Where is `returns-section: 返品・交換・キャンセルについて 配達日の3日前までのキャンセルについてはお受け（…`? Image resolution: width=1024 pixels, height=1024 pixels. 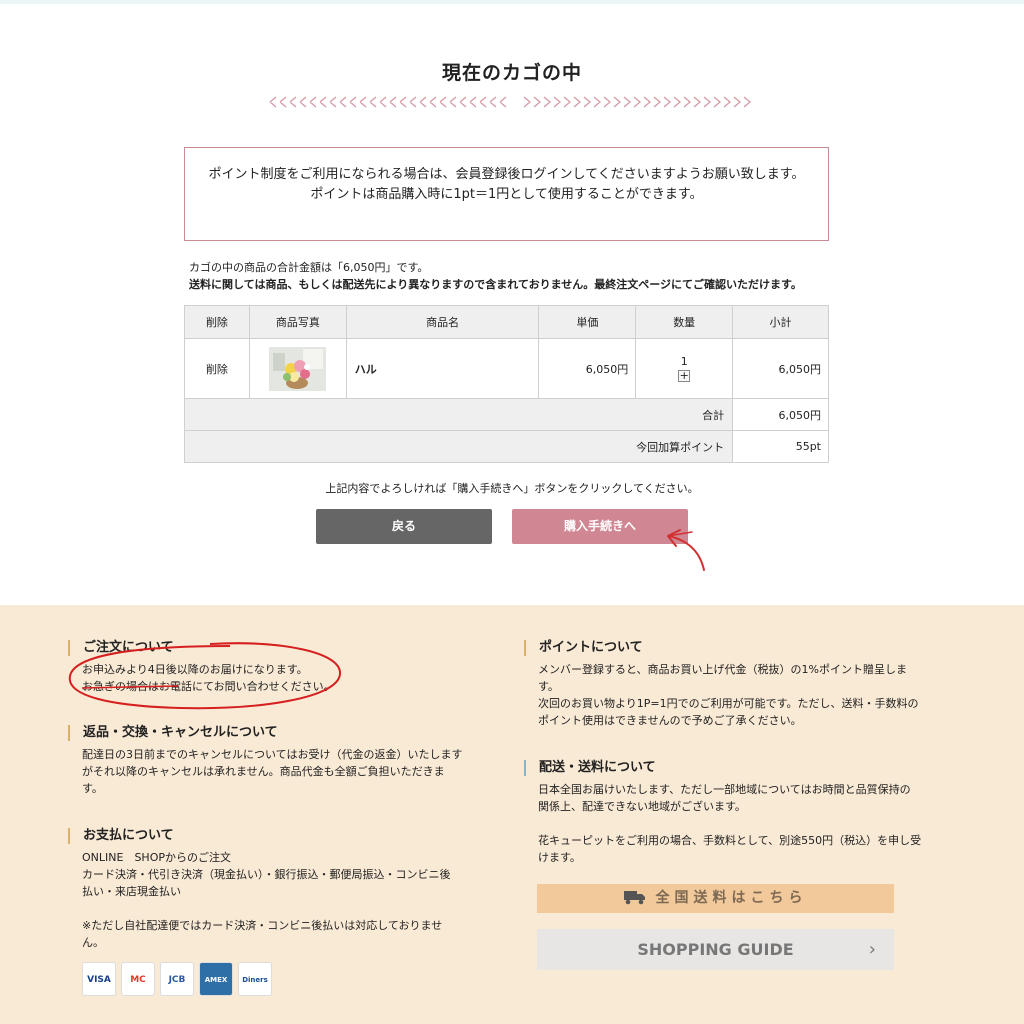 returns-section: 返品・交換・キャンセルについて 配達日の3日前までのキャンセルについてはお受け（… is located at coordinates (278, 761).